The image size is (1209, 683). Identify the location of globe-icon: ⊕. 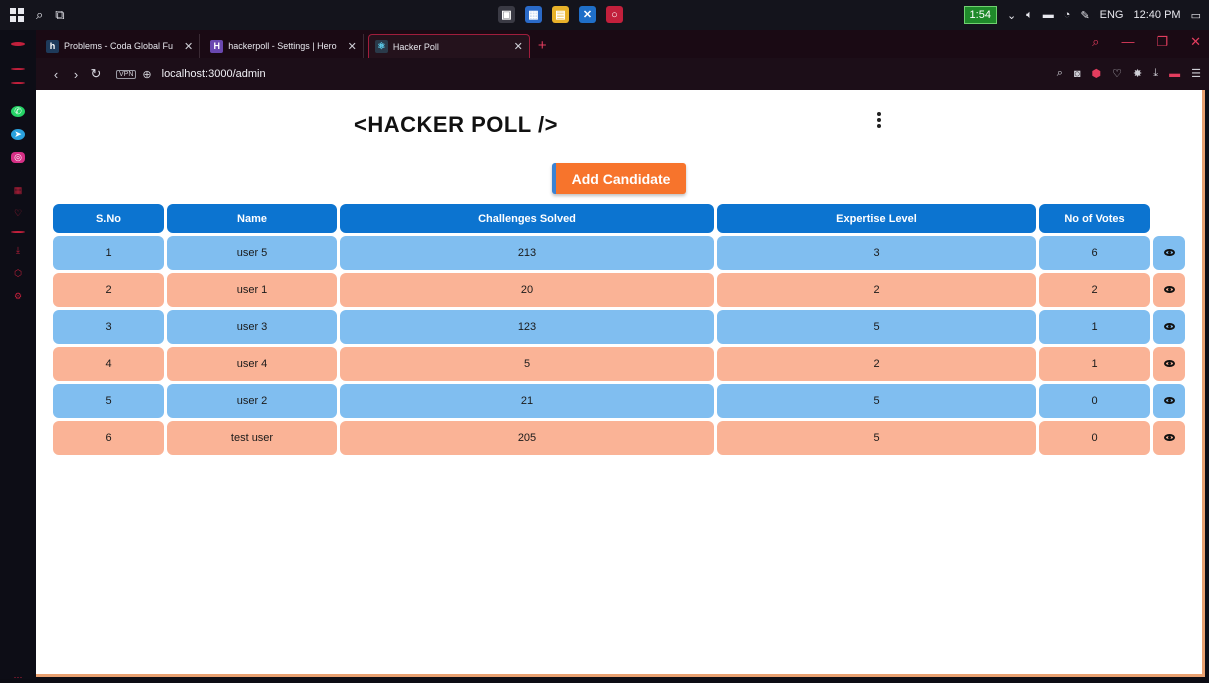
(147, 74).